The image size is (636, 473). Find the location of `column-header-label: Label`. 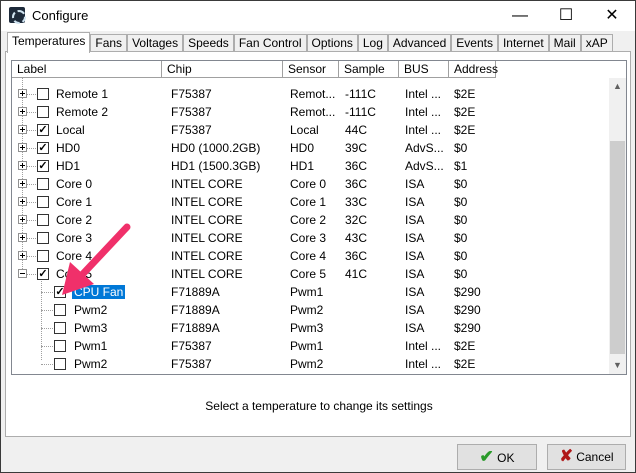

column-header-label: Label is located at coordinates (87, 69).